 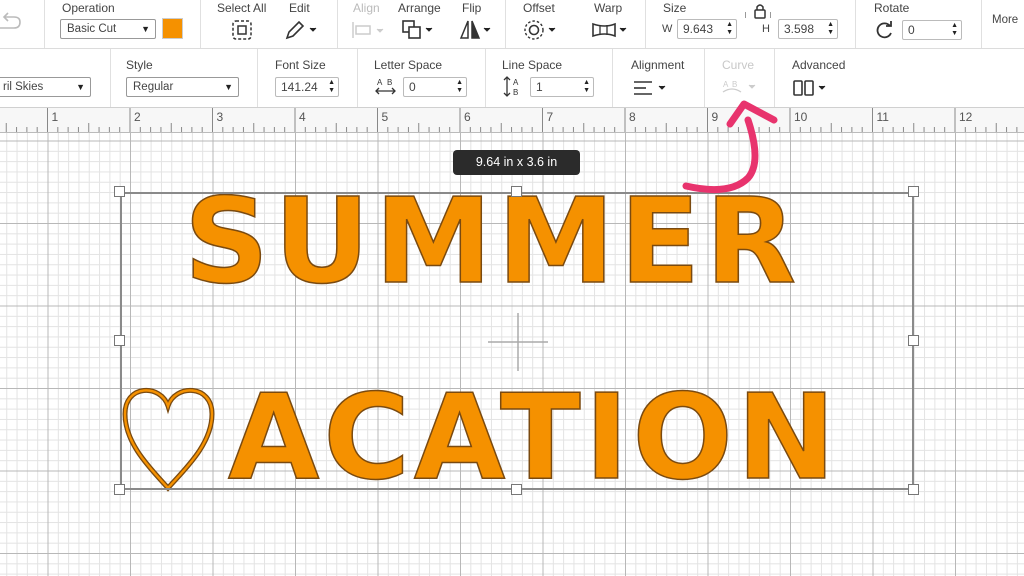 What do you see at coordinates (550, 117) in the screenshot?
I see `ruler-label: 7` at bounding box center [550, 117].